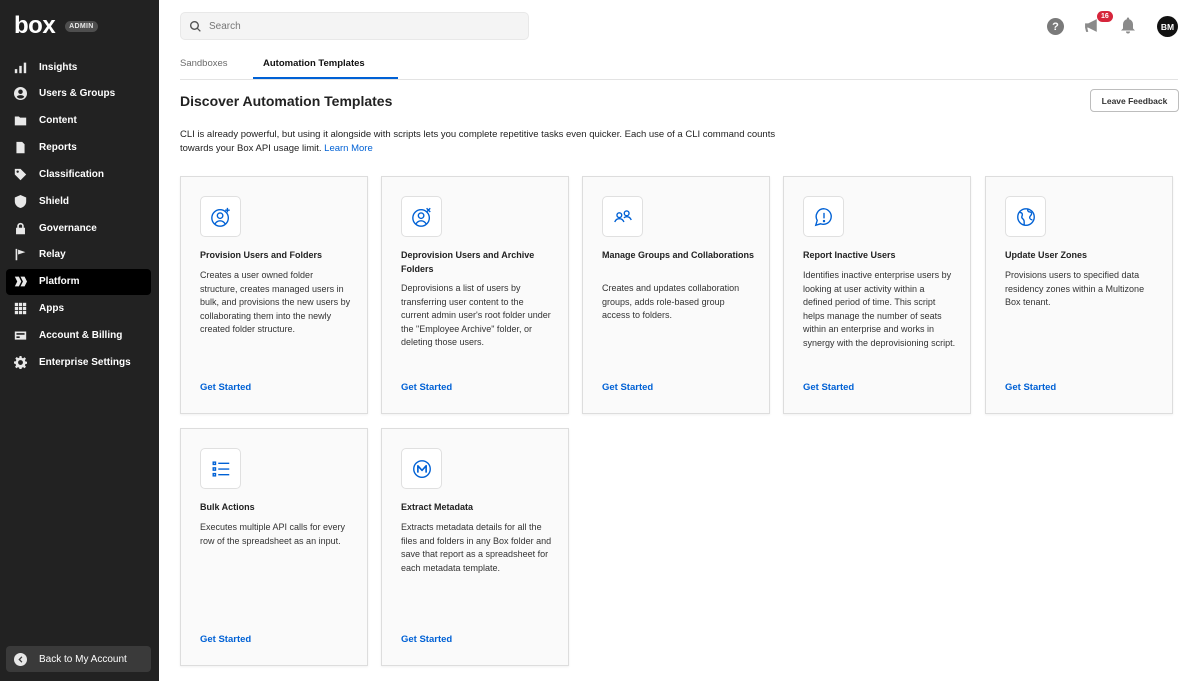 The width and height of the screenshot is (1200, 681). I want to click on bell-icon, so click(1128, 25).